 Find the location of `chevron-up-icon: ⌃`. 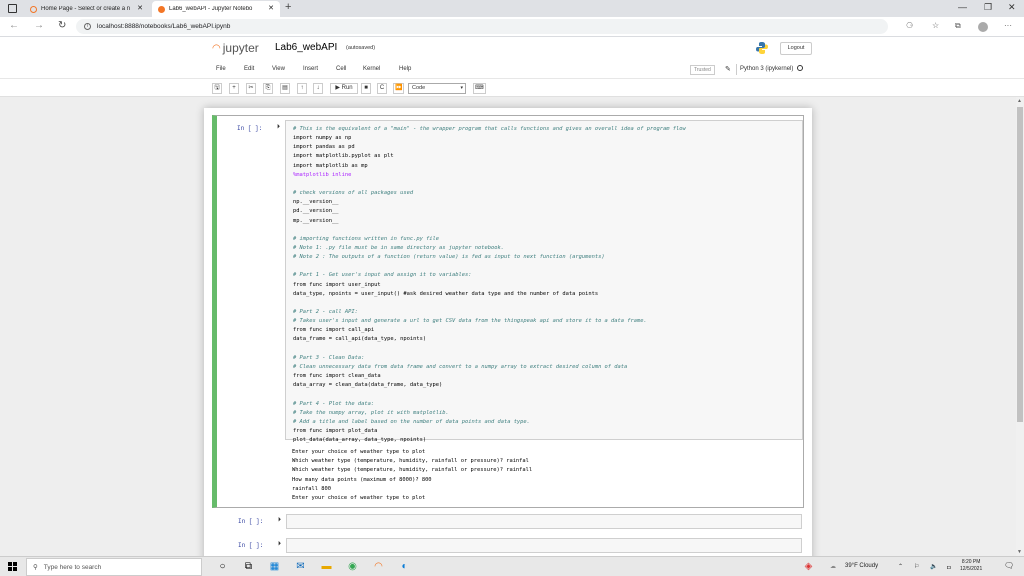

chevron-up-icon: ⌃ is located at coordinates (900, 566).